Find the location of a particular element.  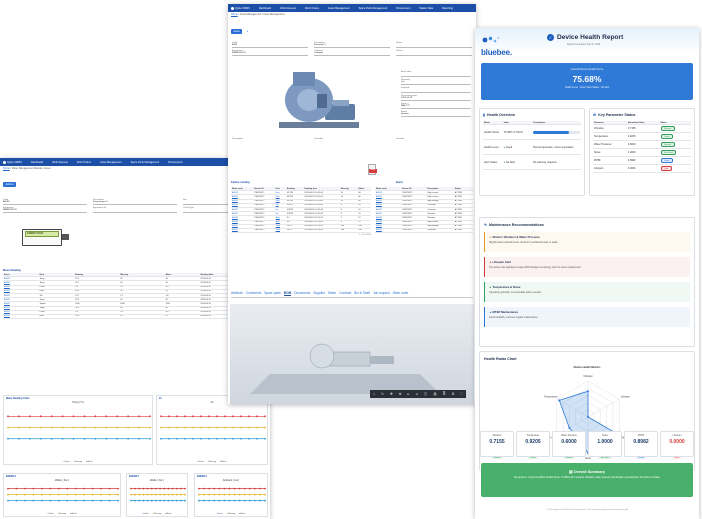

wrench-icon: ✎ is located at coordinates (486, 225).